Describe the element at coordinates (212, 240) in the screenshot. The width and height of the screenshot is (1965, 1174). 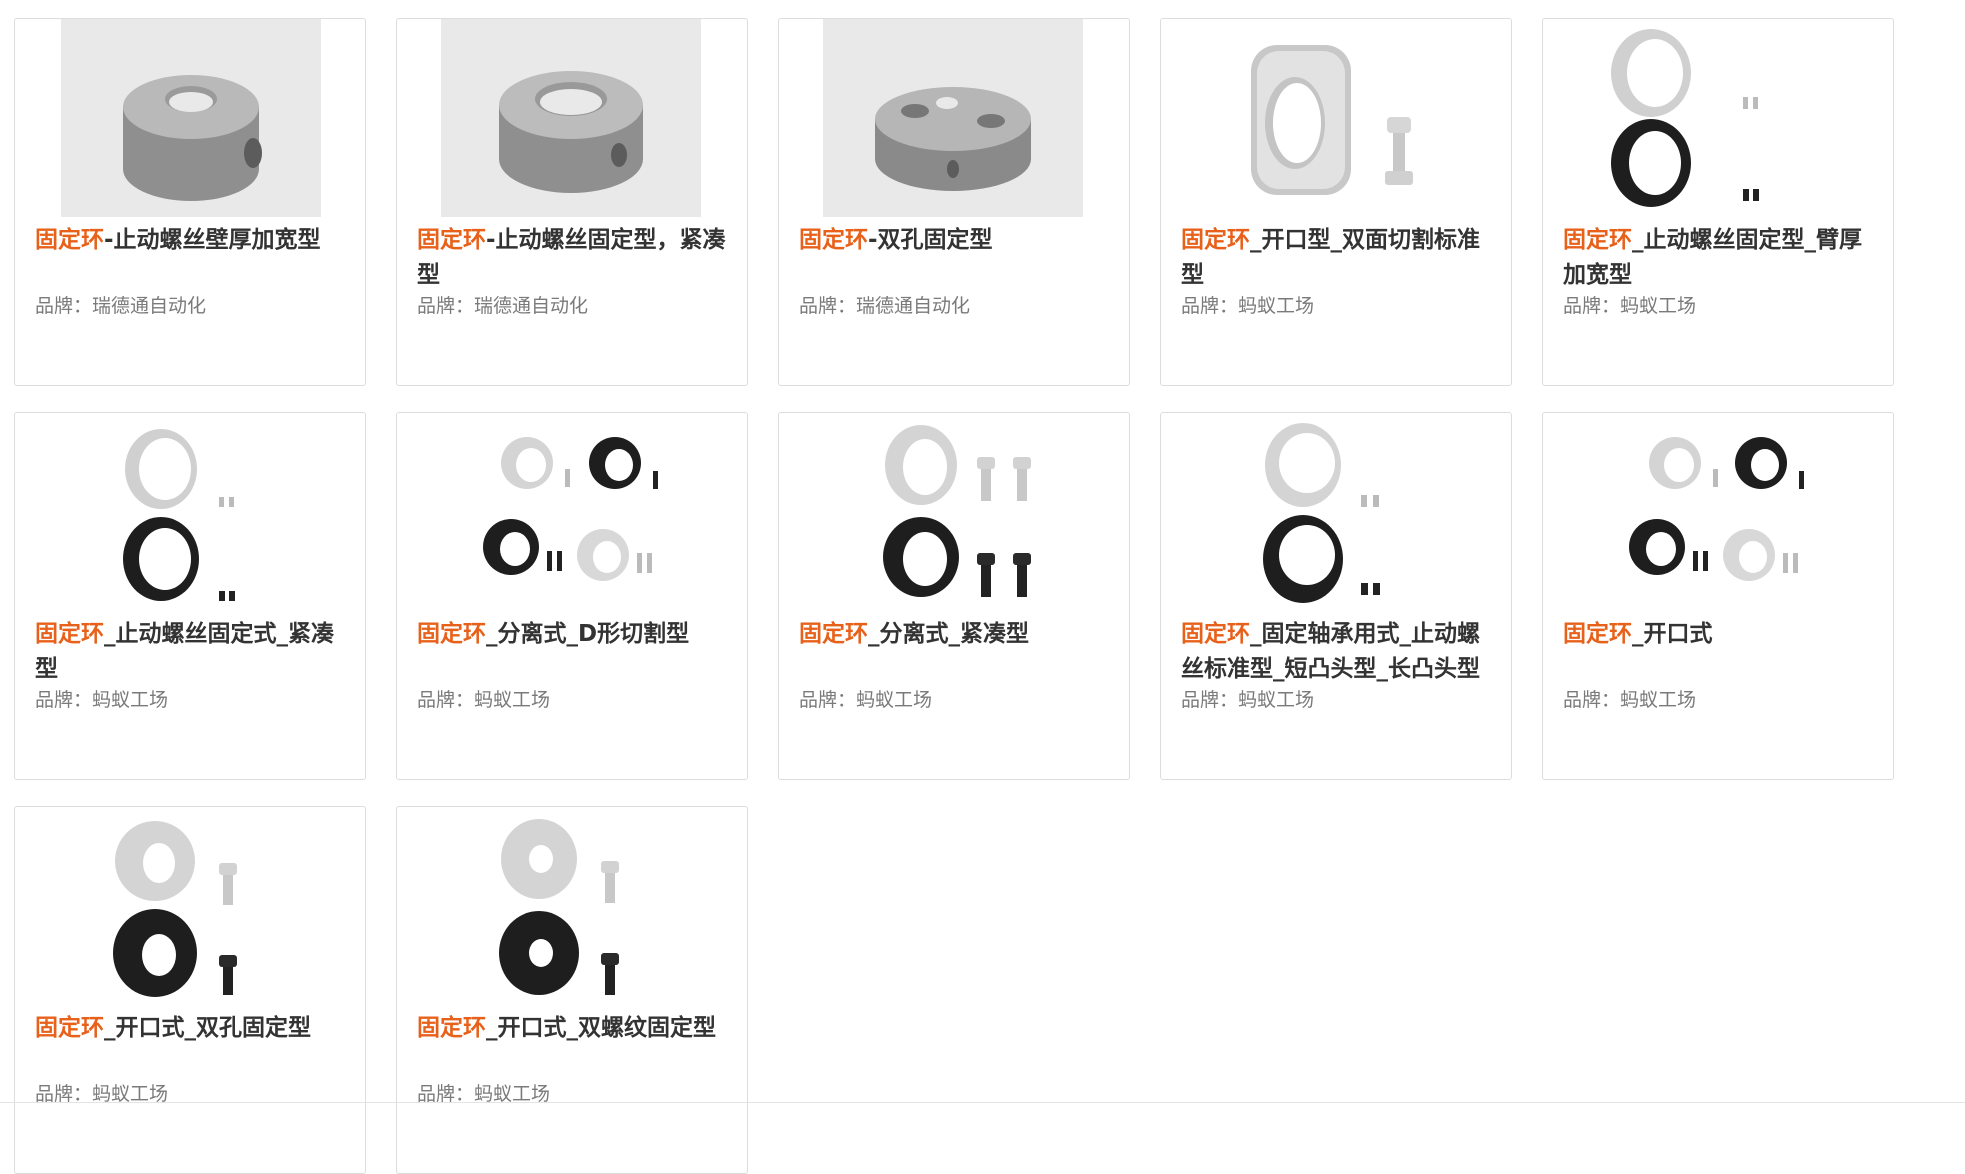
I see `product-title: -止动螺丝壁厚加宽型` at that location.